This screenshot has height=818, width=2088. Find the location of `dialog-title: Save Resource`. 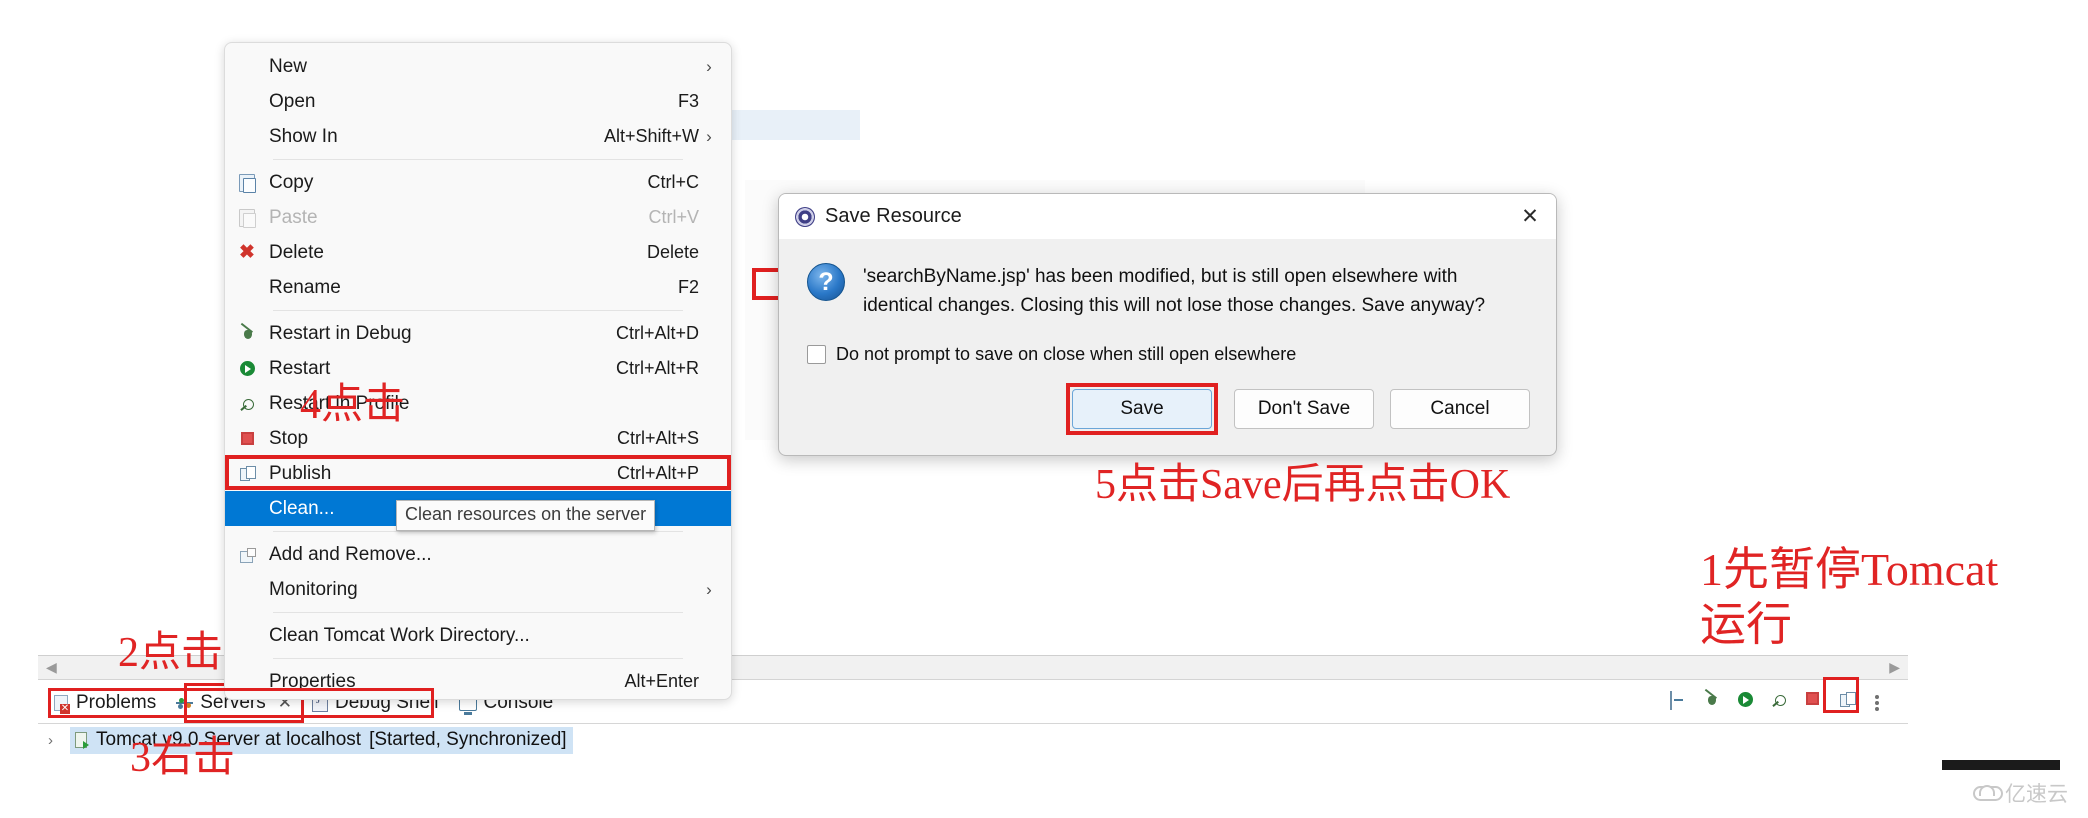

dialog-title: Save Resource is located at coordinates (893, 216).